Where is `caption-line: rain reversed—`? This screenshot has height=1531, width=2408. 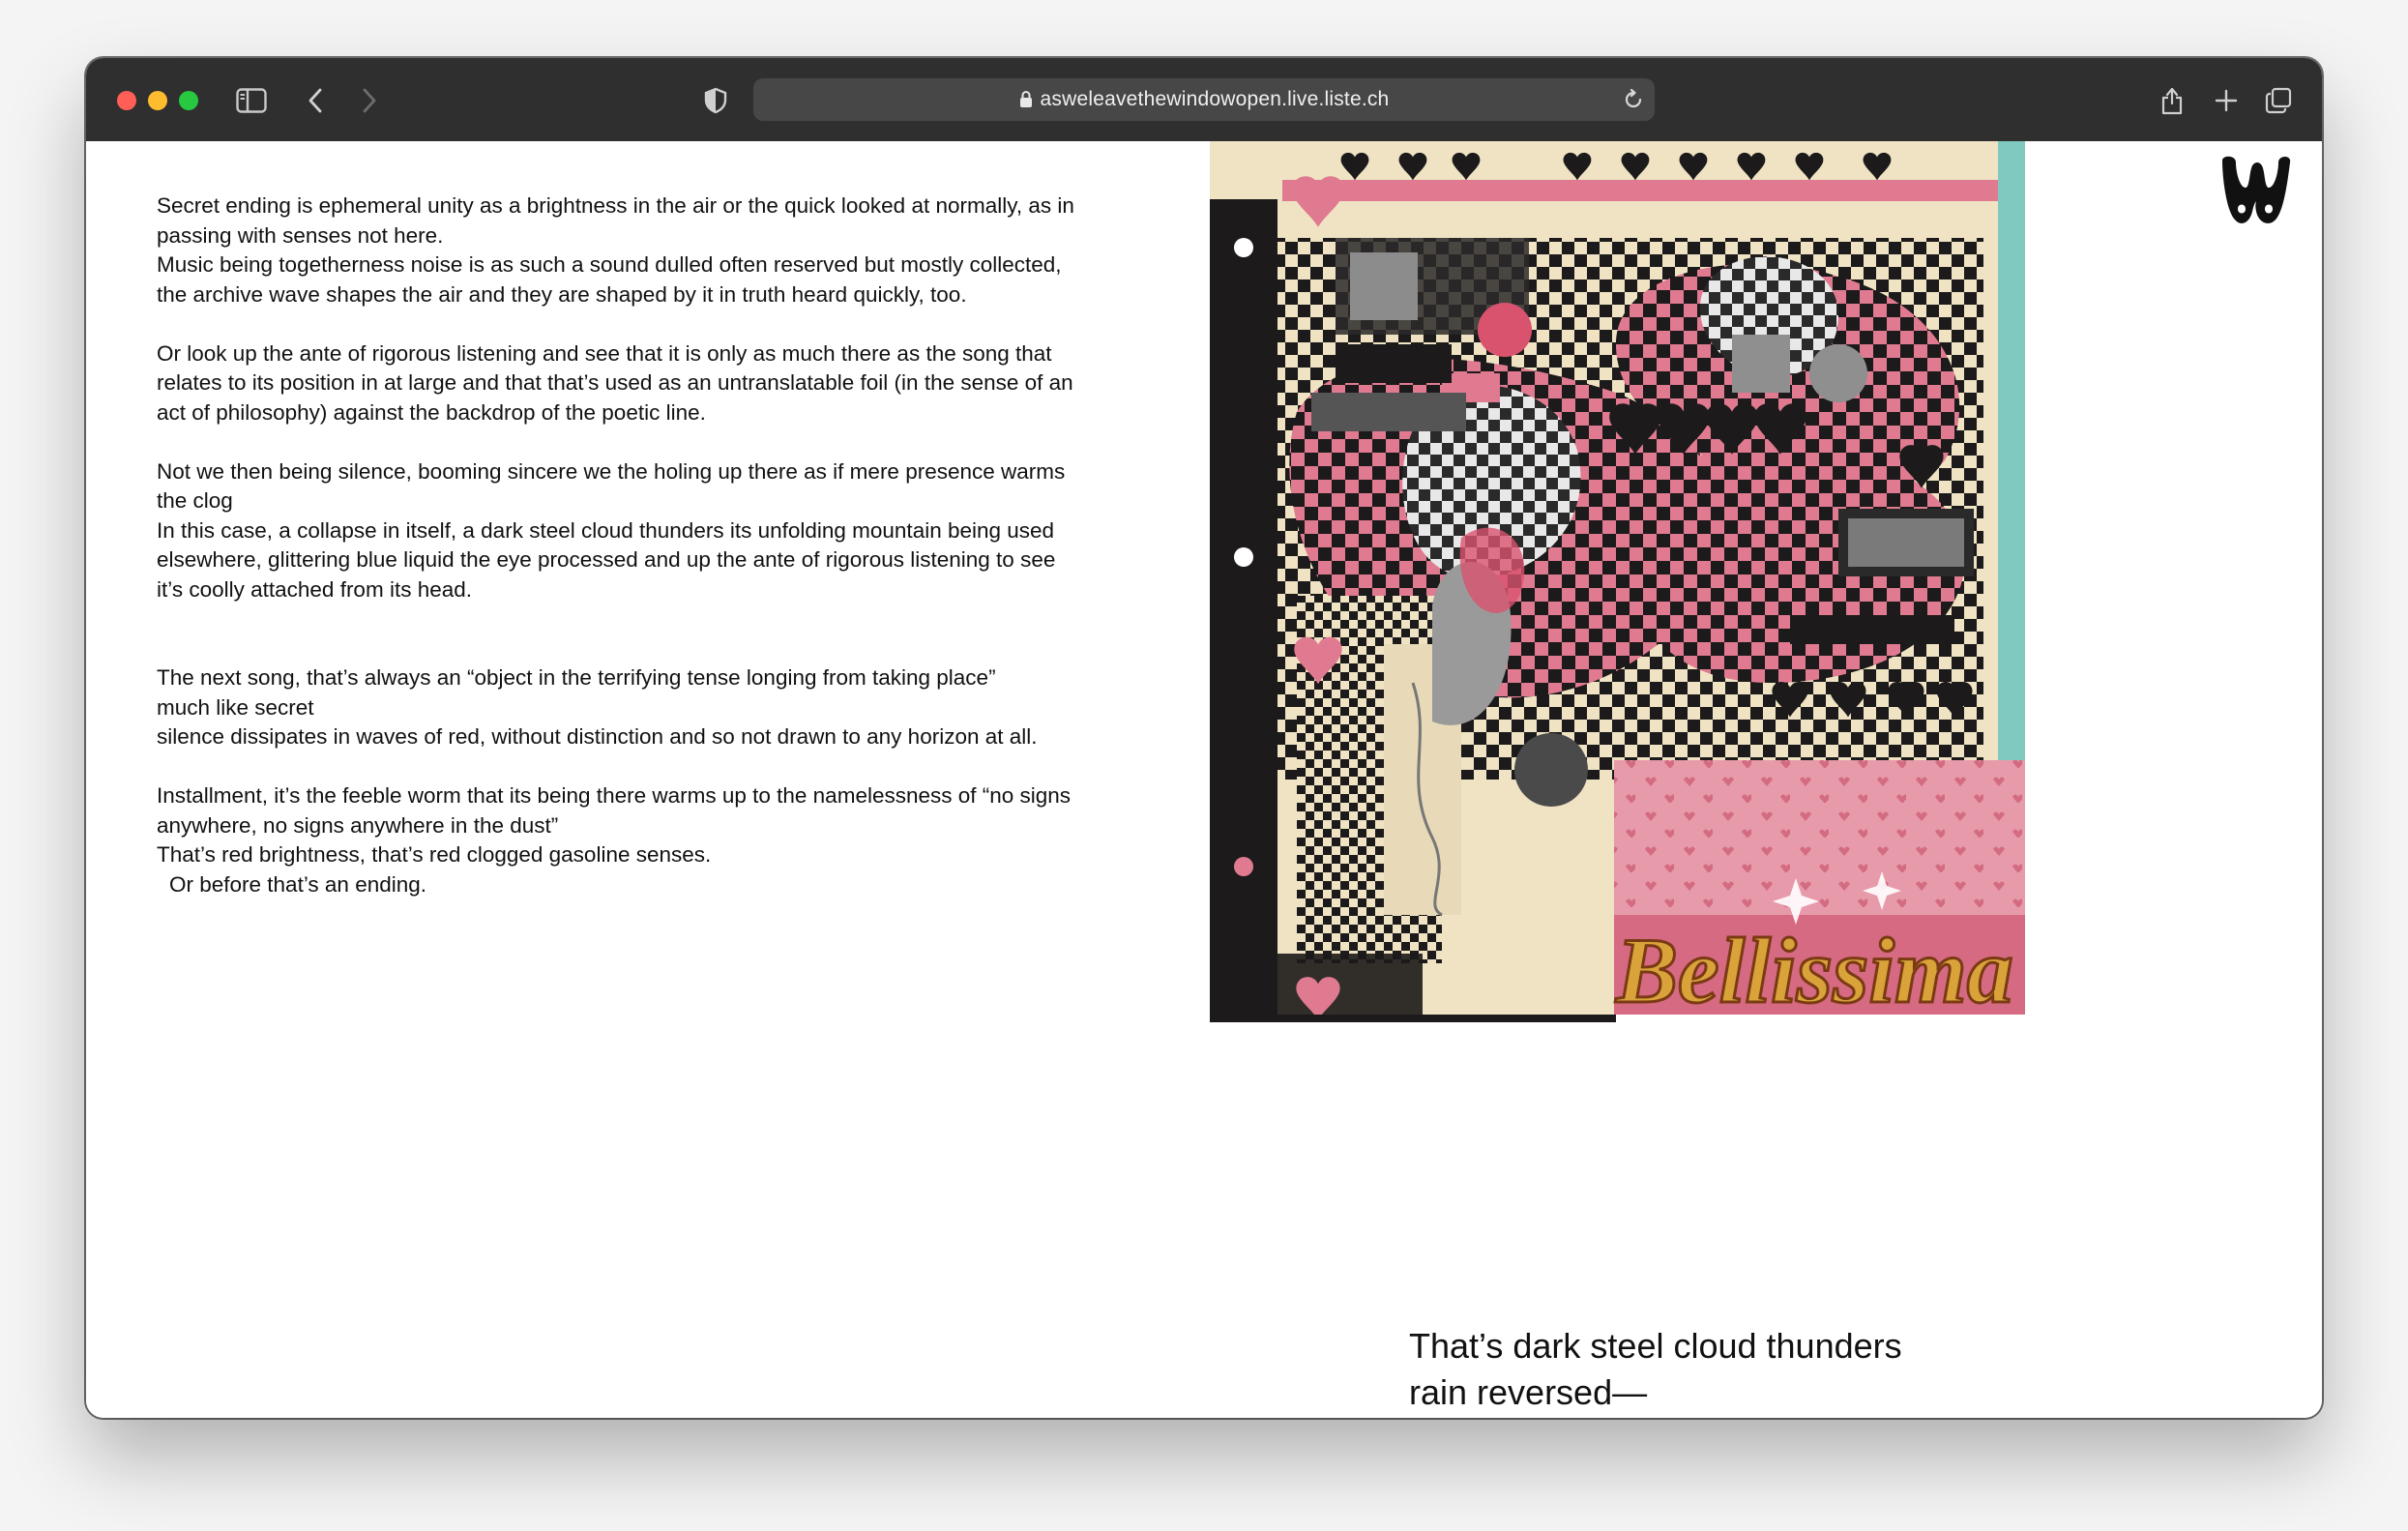
caption-line: rain reversed— is located at coordinates (1528, 1392).